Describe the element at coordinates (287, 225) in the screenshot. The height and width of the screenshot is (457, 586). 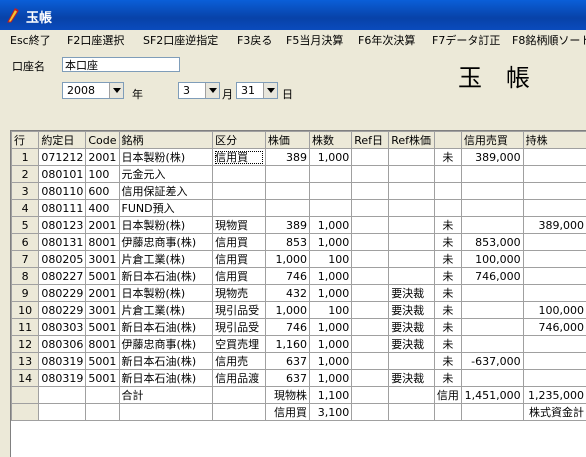
I see `cell-price: 389` at that location.